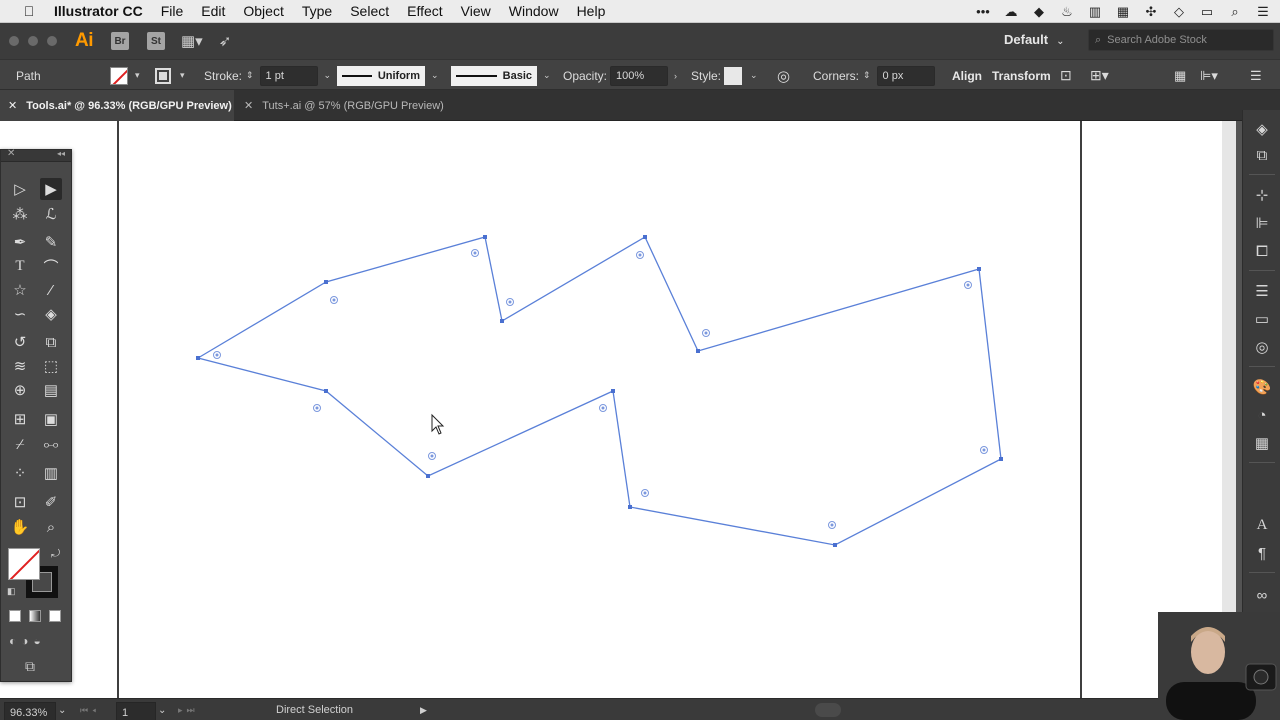  Describe the element at coordinates (1067, 12) in the screenshot. I see `flame-icon: ♨` at that location.